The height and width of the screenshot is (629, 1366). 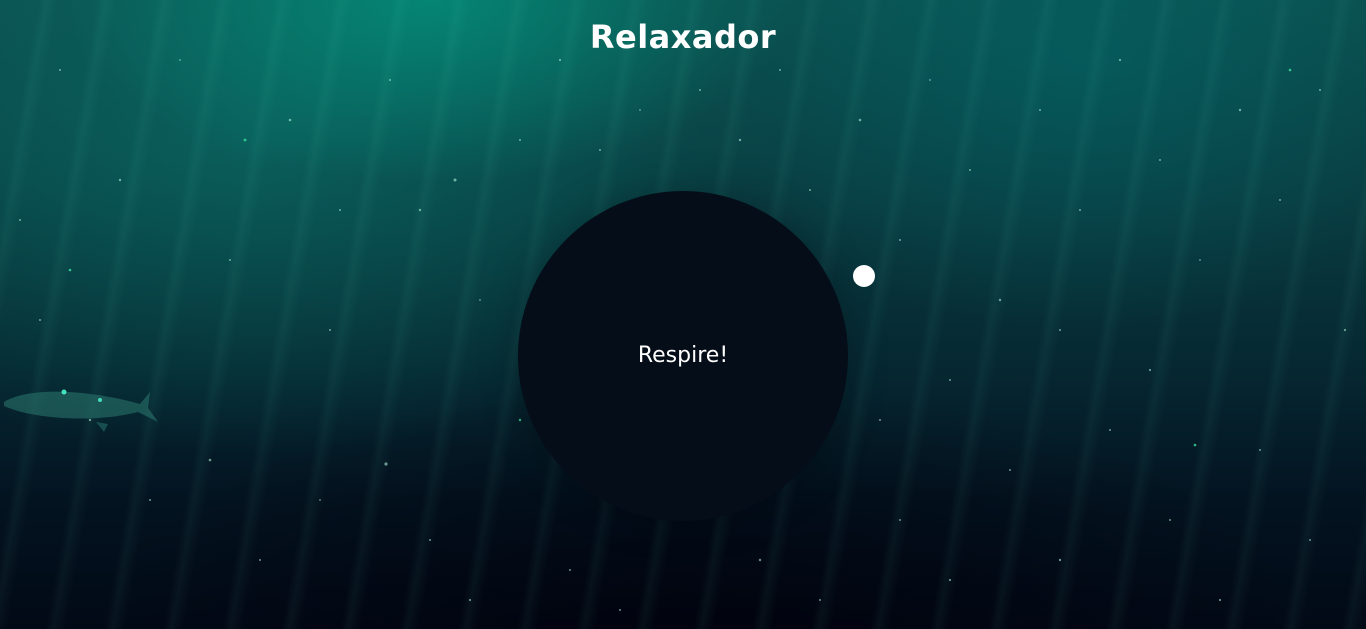 I want to click on whale-silhouette, so click(x=81, y=410).